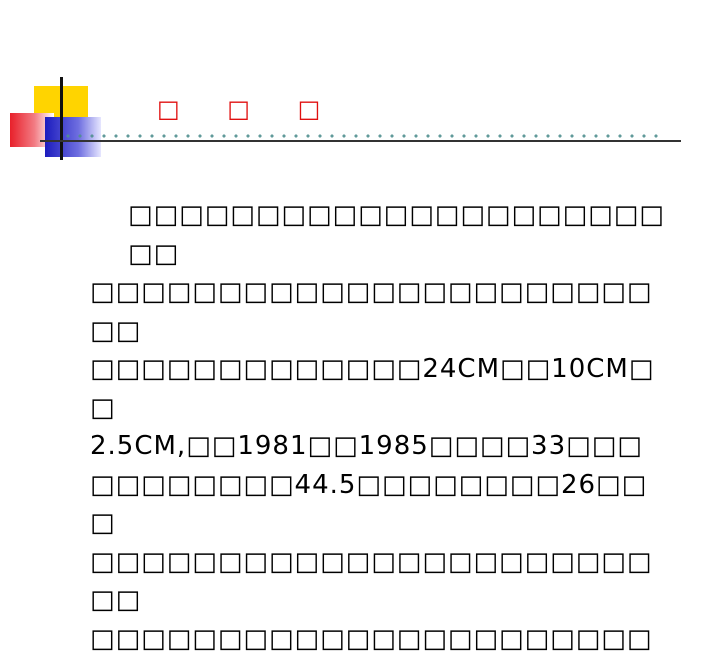 This screenshot has width=720, height=658. I want to click on body-line-3: □□□□□□□□□□□□□24CM□□10CM□□, so click(379, 388).